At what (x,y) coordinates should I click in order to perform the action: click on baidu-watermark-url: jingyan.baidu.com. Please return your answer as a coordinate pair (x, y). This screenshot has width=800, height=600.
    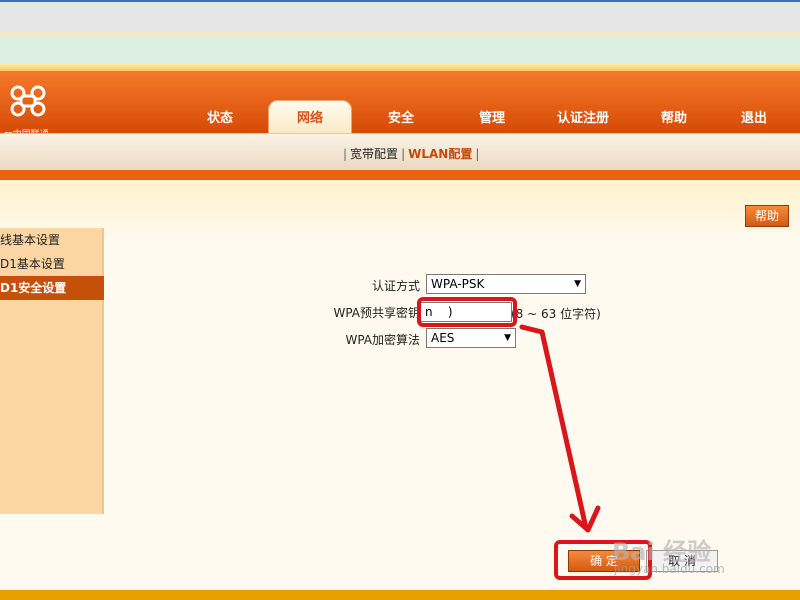
    Looking at the image, I should click on (669, 569).